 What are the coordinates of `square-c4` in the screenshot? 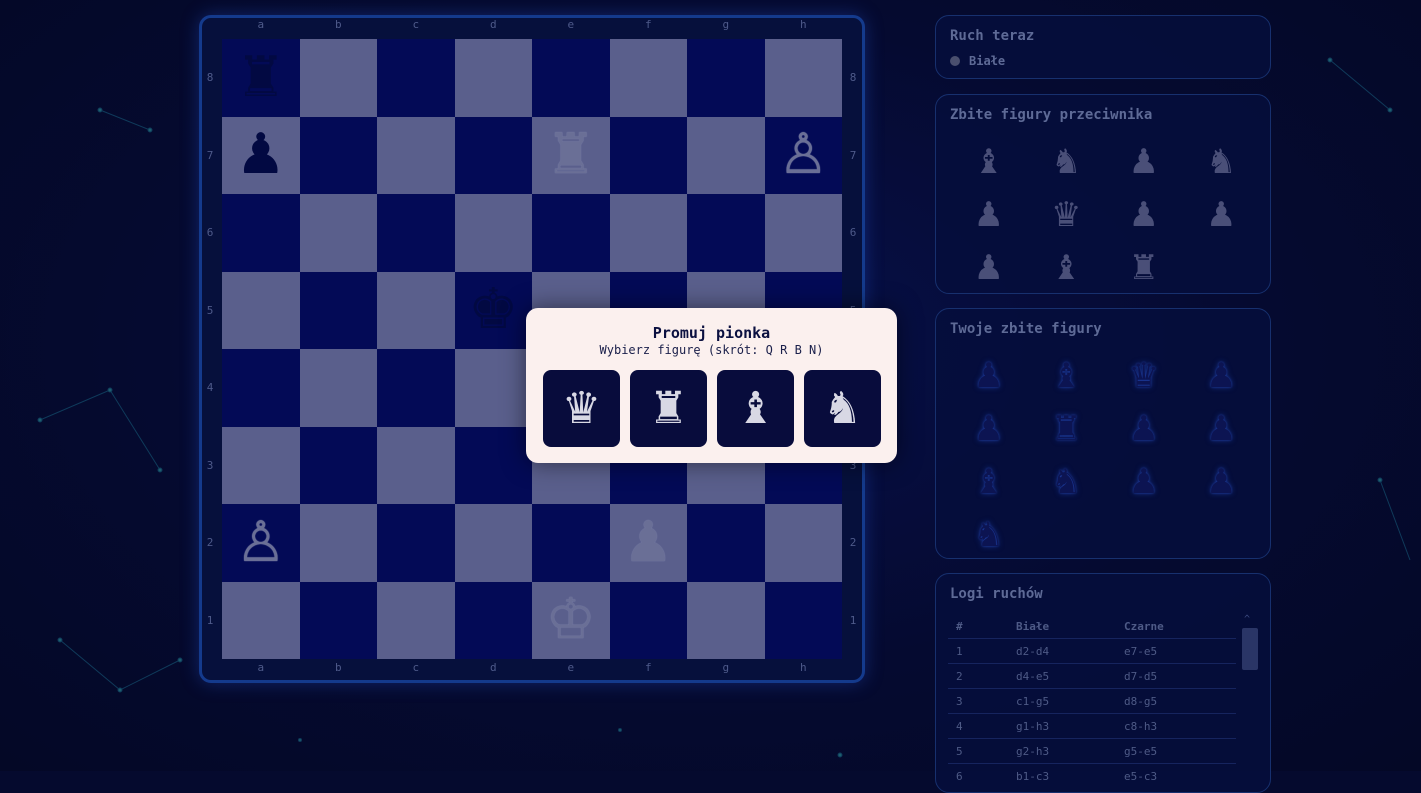 It's located at (416, 388).